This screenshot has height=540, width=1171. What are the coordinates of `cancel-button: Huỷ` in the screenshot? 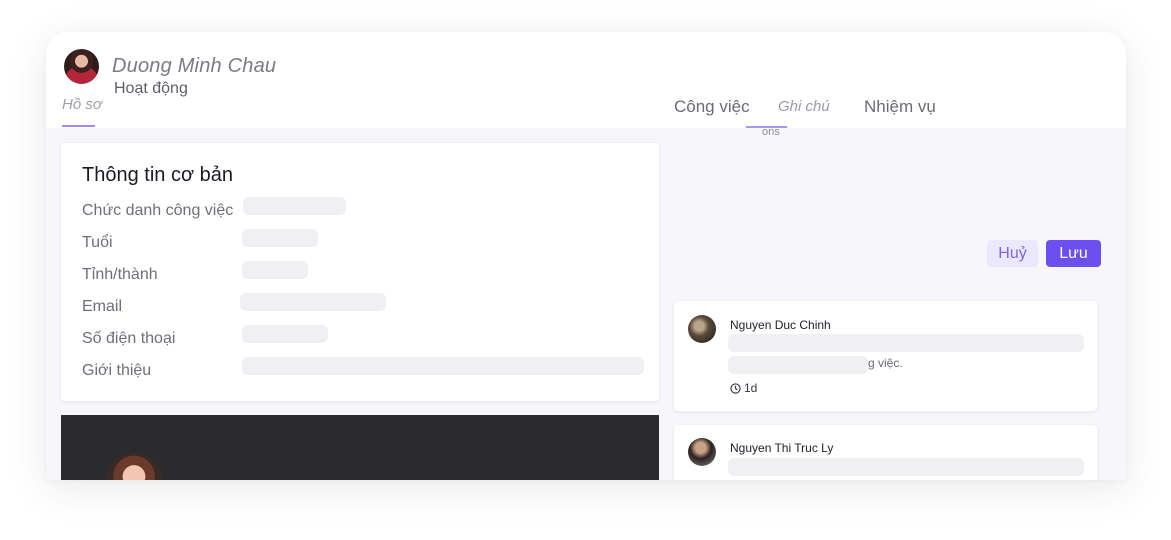 It's located at (1012, 253).